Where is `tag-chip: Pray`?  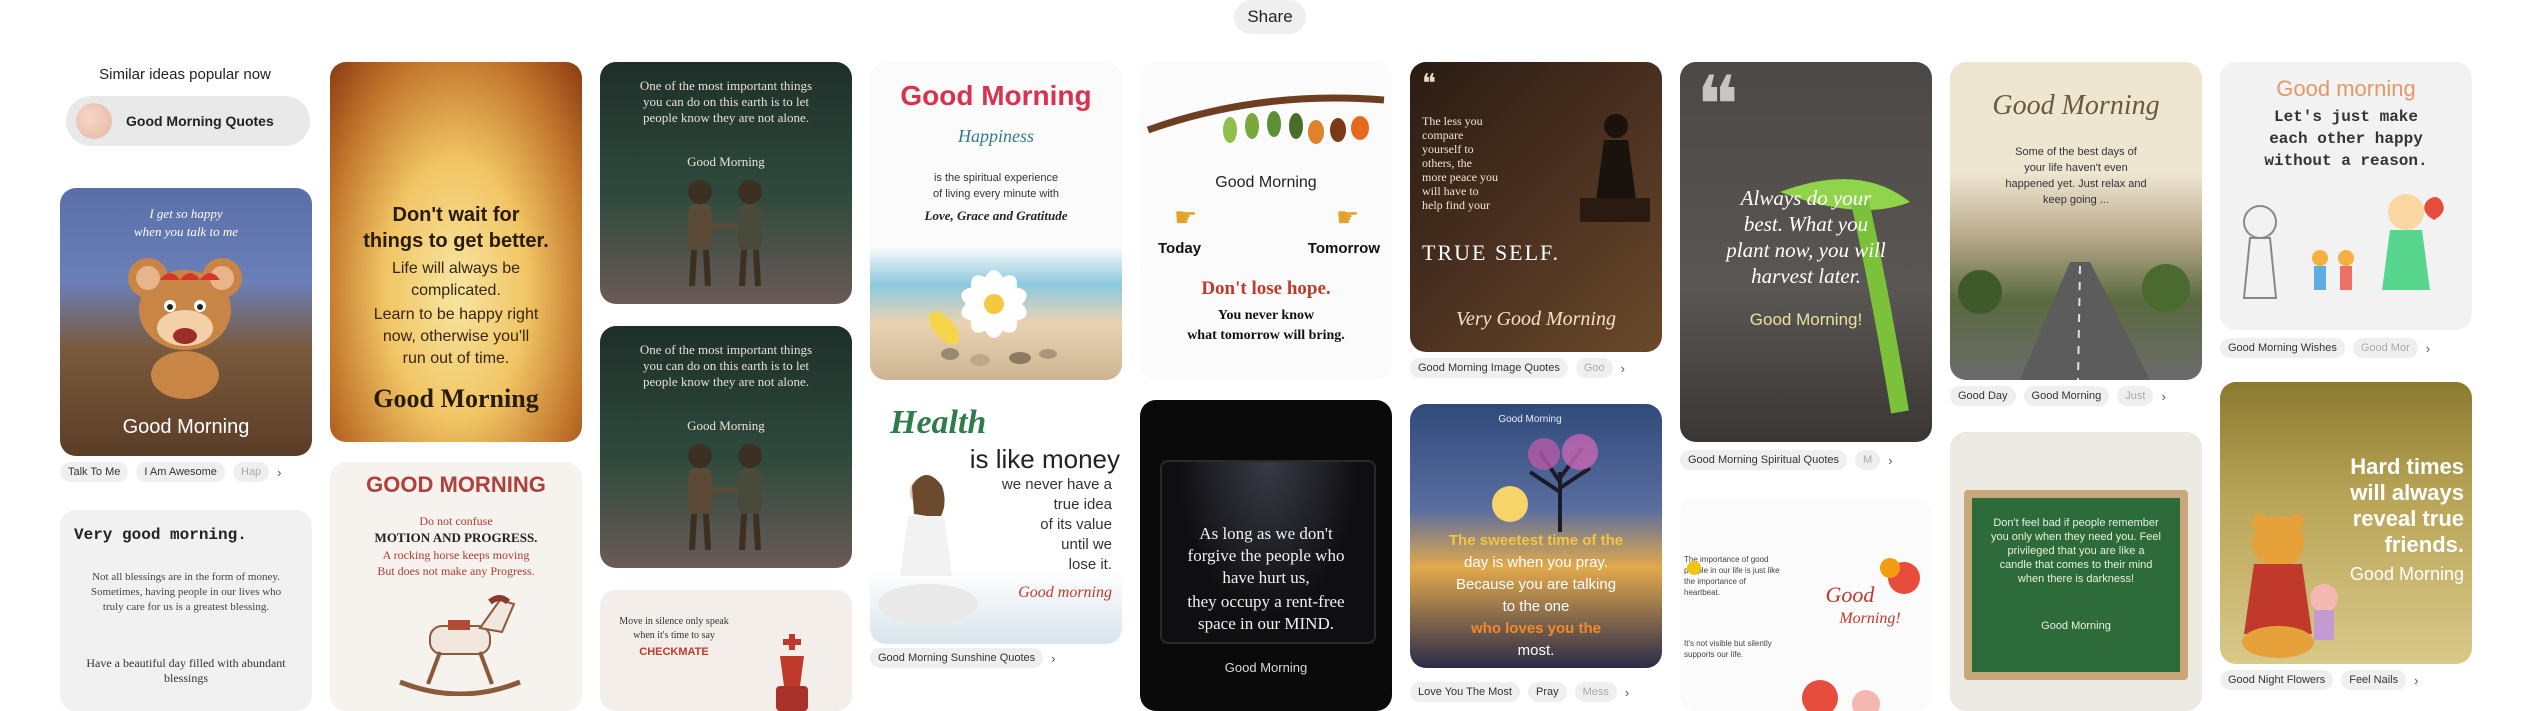
tag-chip: Pray is located at coordinates (1547, 692).